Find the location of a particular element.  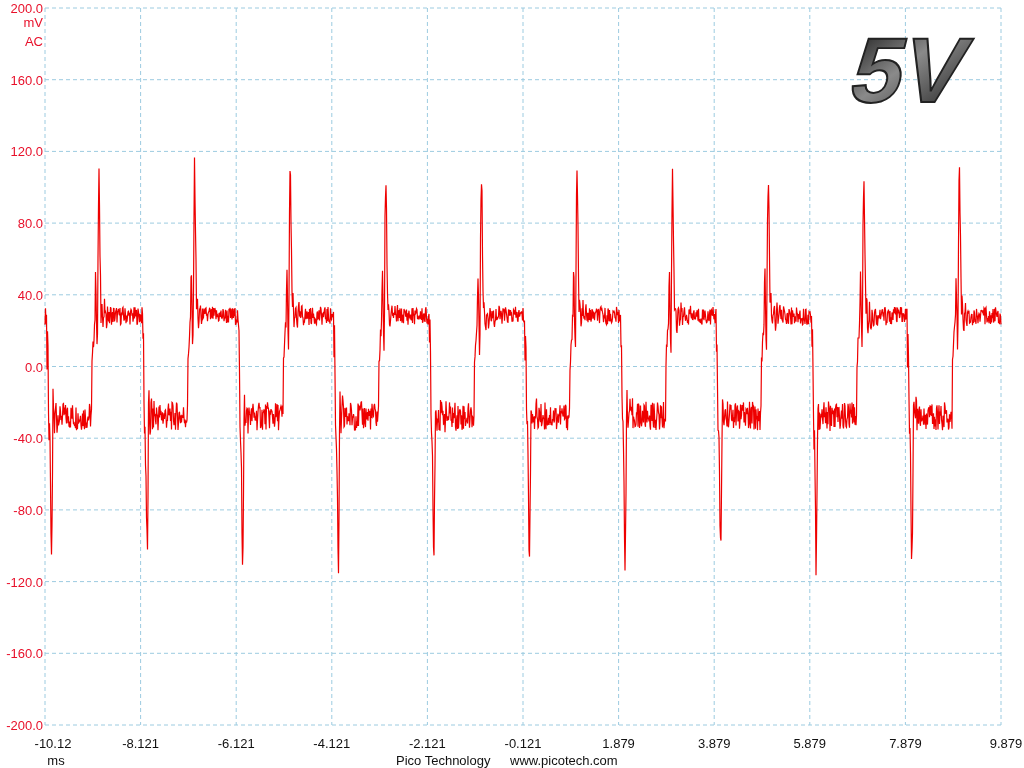

x-tick-label: 5.879 is located at coordinates (810, 743).